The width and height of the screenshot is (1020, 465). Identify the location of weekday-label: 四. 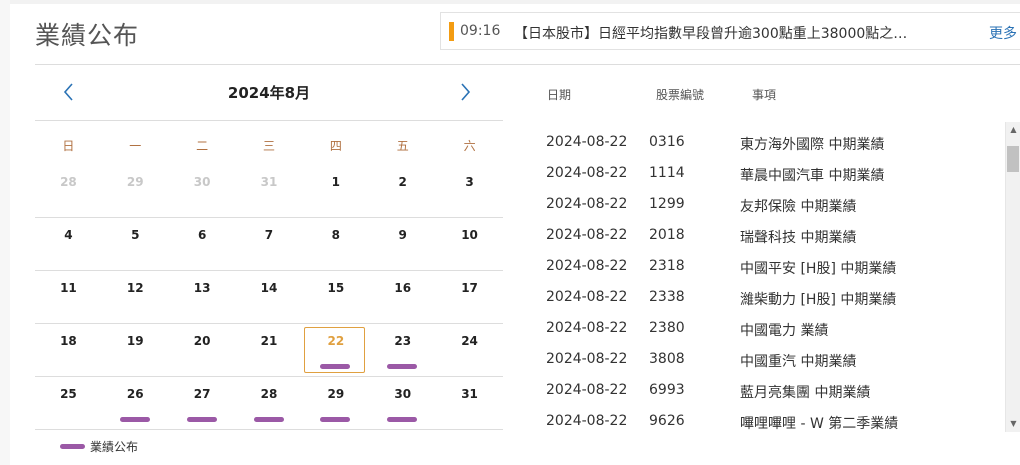
(335, 146).